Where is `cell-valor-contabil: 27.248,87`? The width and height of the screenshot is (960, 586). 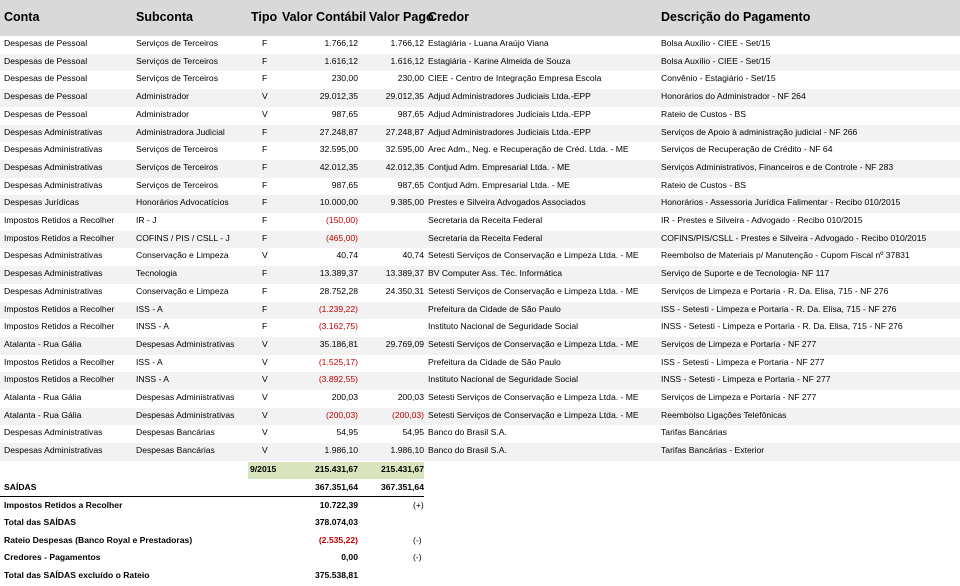 cell-valor-contabil: 27.248,87 is located at coordinates (338, 131).